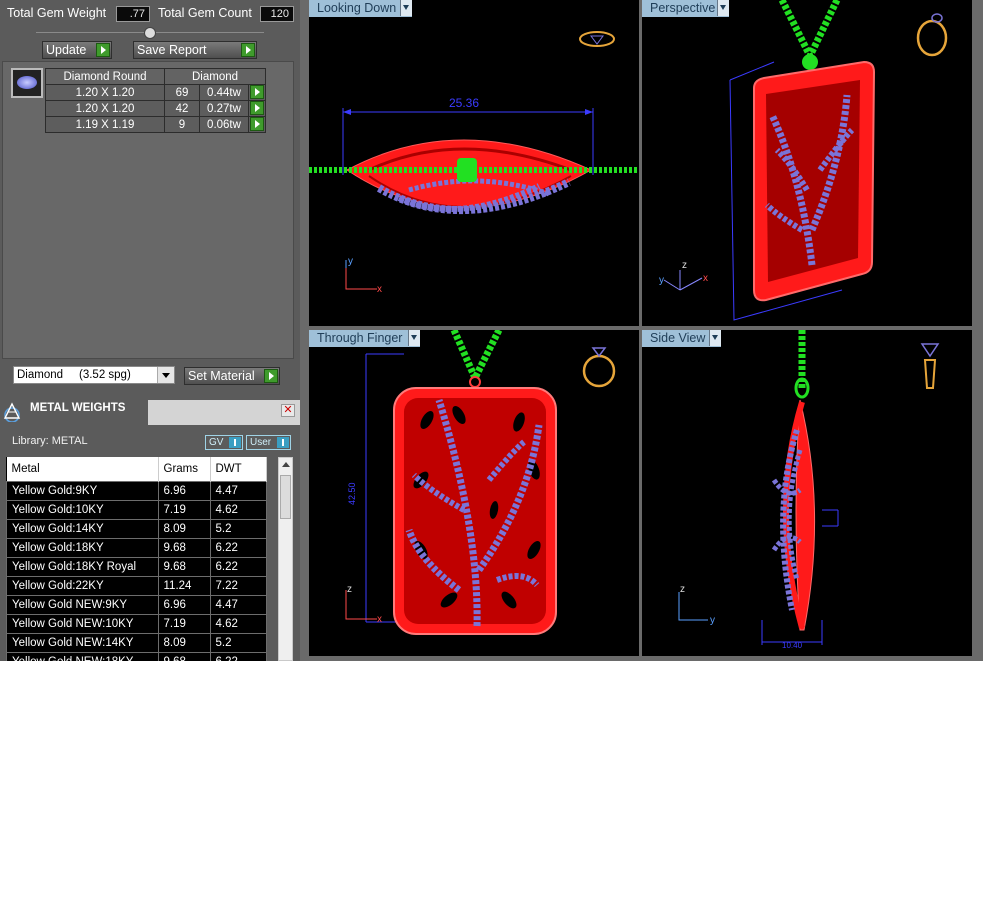 The height and width of the screenshot is (918, 983). What do you see at coordinates (277, 14) in the screenshot?
I see `total-gem-count-value: 120` at bounding box center [277, 14].